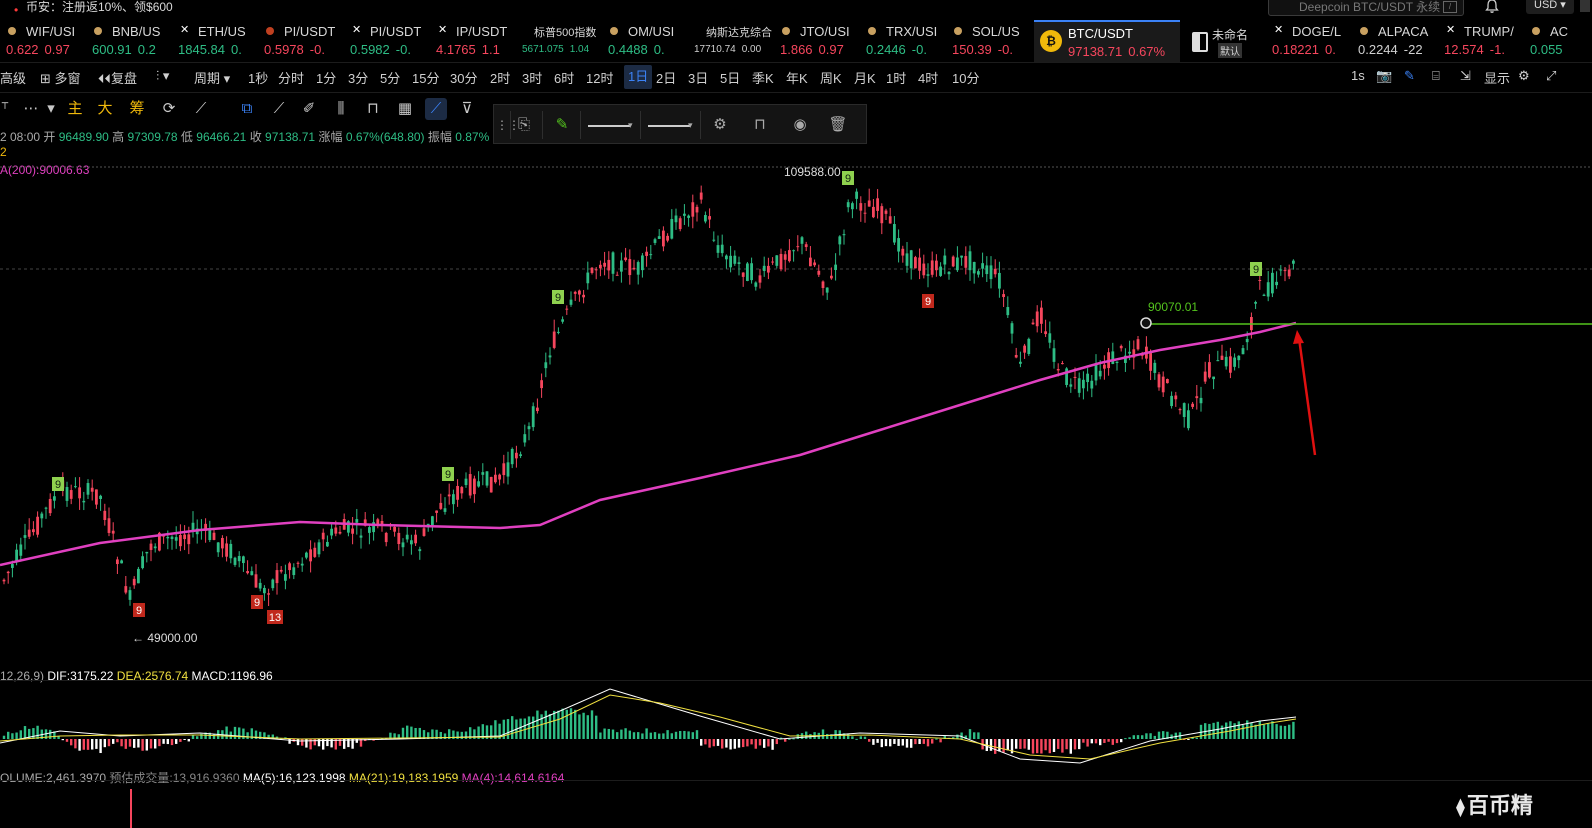 The height and width of the screenshot is (828, 1592). What do you see at coordinates (463, 77) in the screenshot?
I see `period-6: 30分` at bounding box center [463, 77].